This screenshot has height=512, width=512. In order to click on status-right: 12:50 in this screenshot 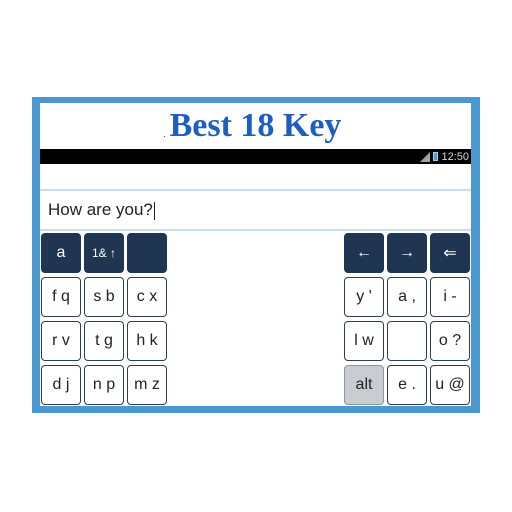, I will do `click(444, 156)`.